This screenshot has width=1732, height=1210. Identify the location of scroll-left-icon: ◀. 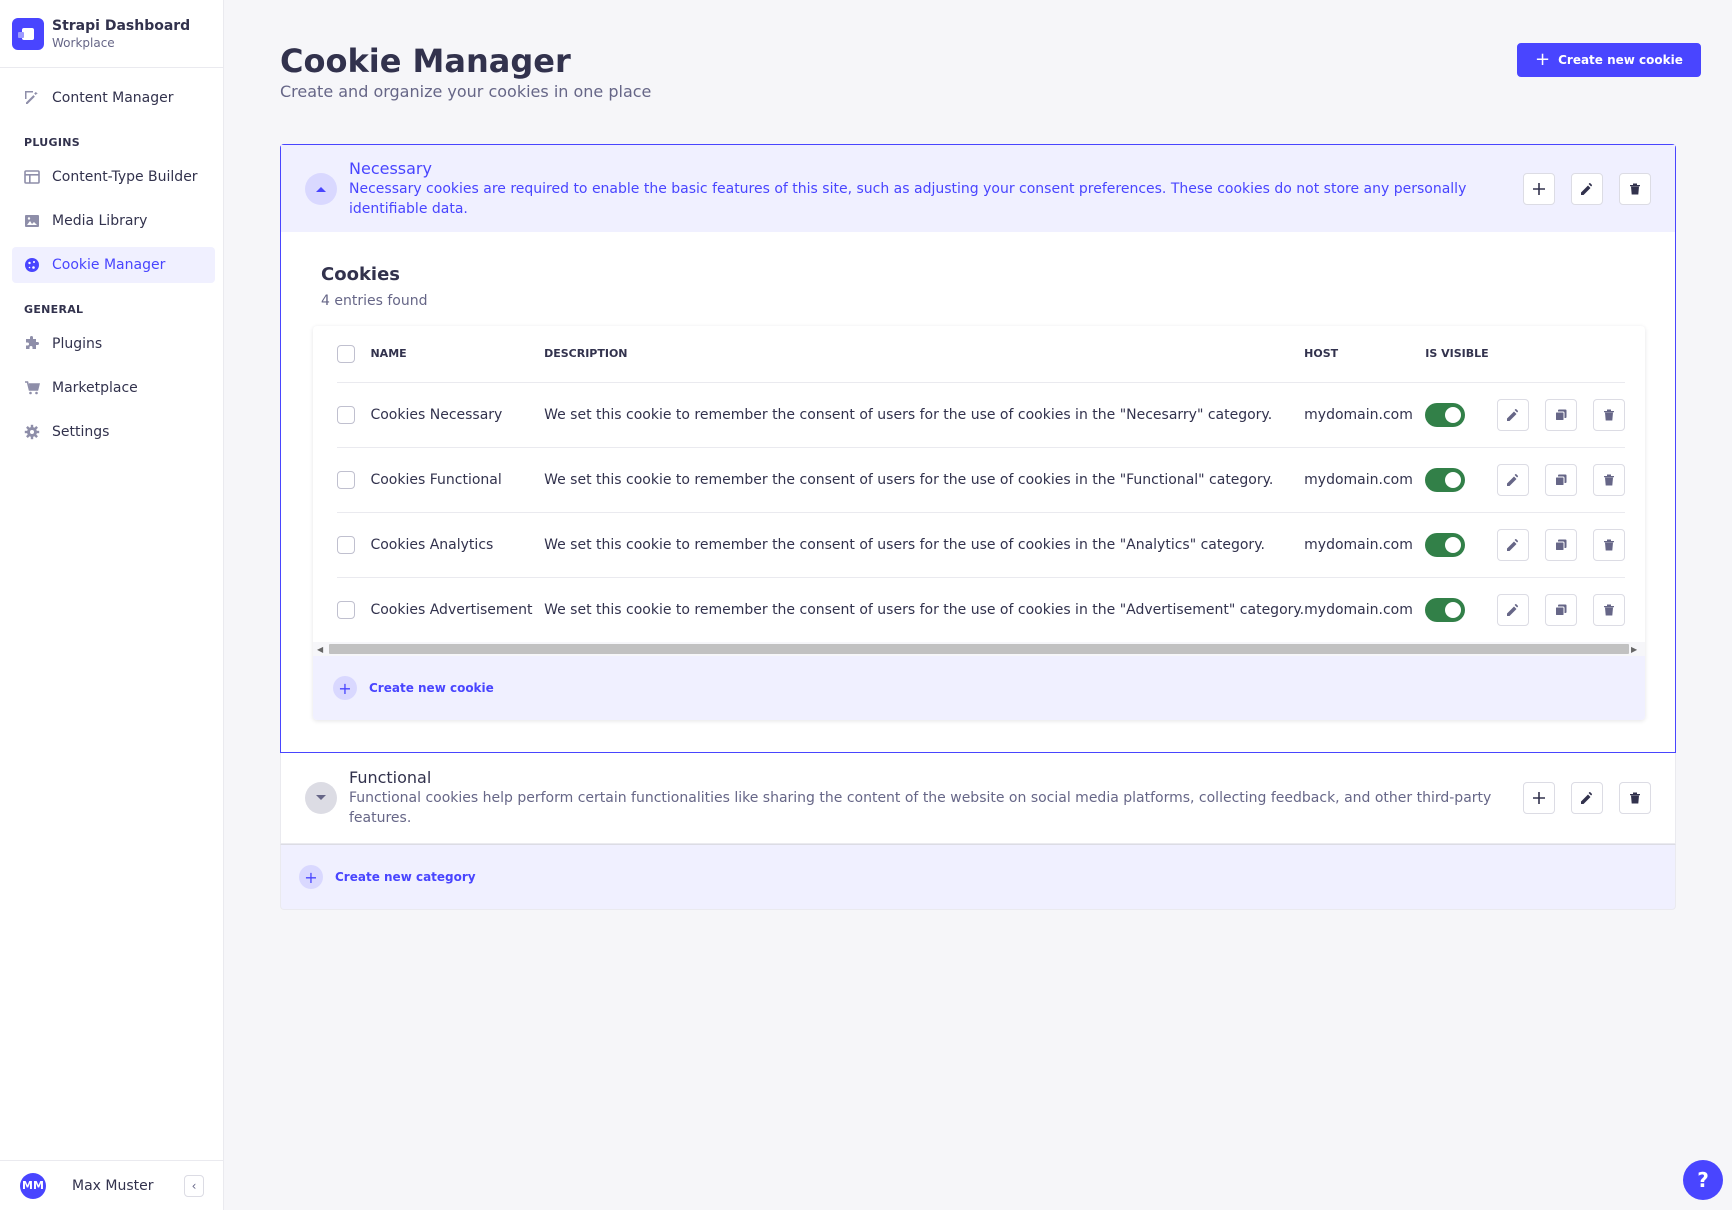
(322, 649).